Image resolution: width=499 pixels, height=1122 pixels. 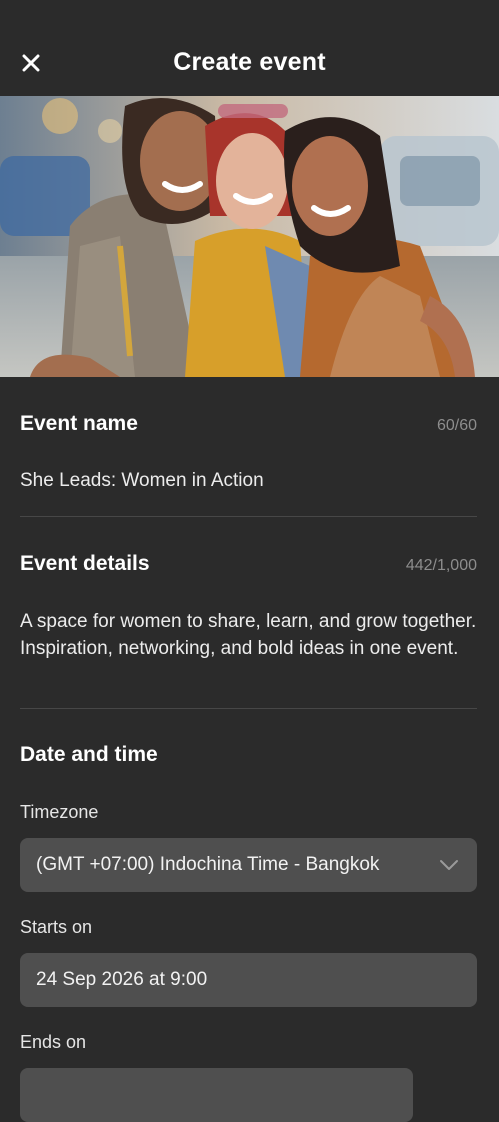 I want to click on date-time-header: Date and time, so click(x=248, y=755).